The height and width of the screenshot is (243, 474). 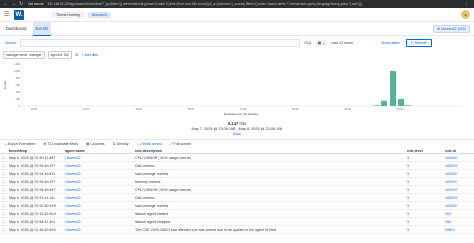 I want to click on x-tick-label: 12:00, so click(x=86, y=109).